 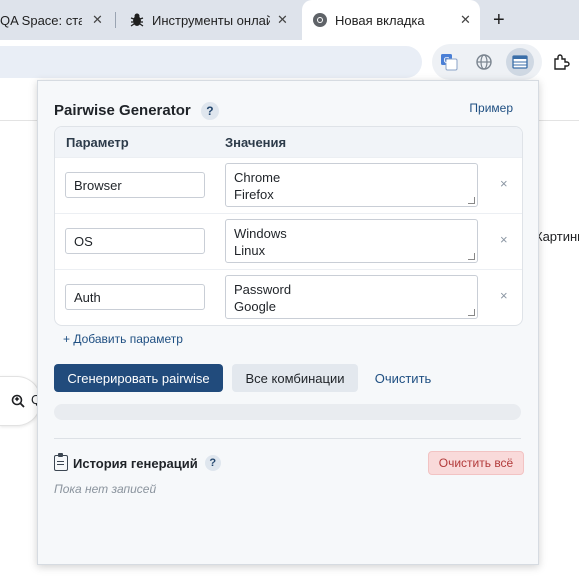 I want to click on value-line: Firefox, so click(x=254, y=194).